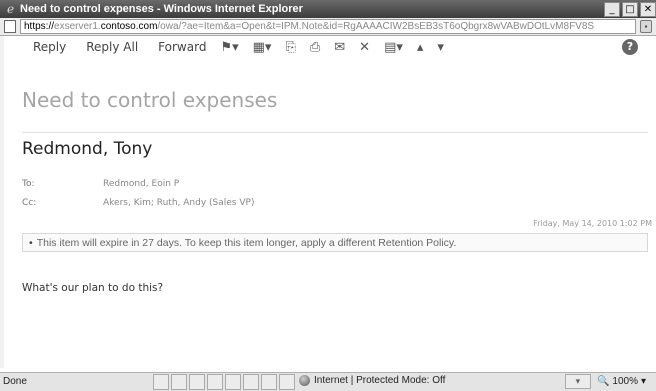  Describe the element at coordinates (315, 47) in the screenshot. I see `print-icon: ⎙` at that location.